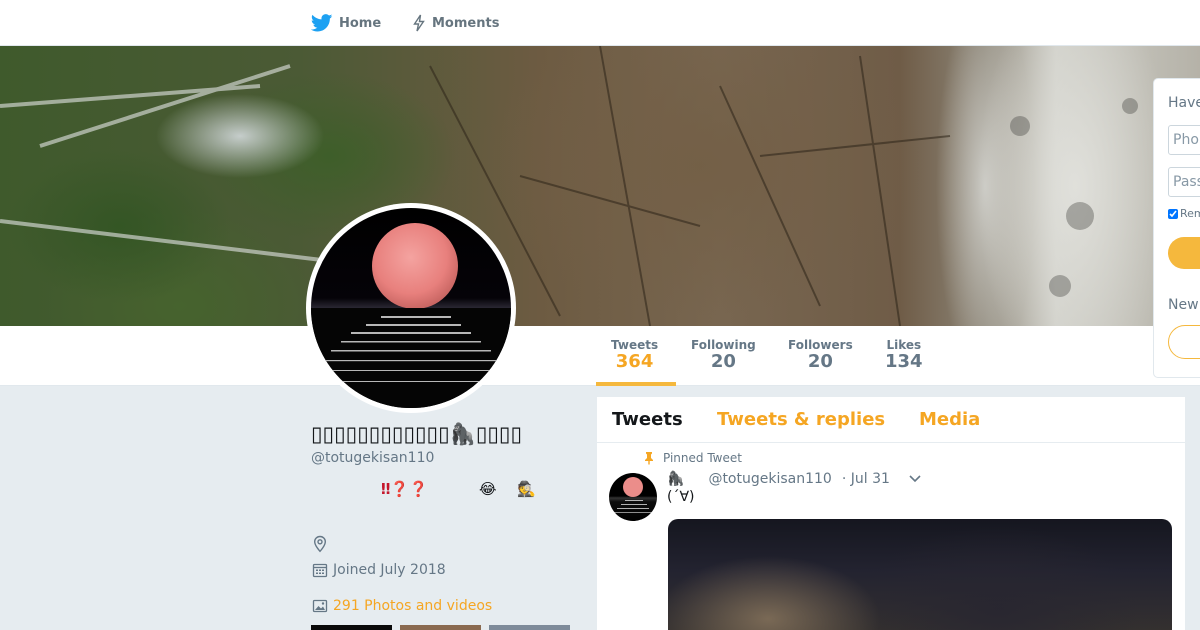 This screenshot has height=630, width=1200. I want to click on tweet-author-emoji: 🦍, so click(675, 479).